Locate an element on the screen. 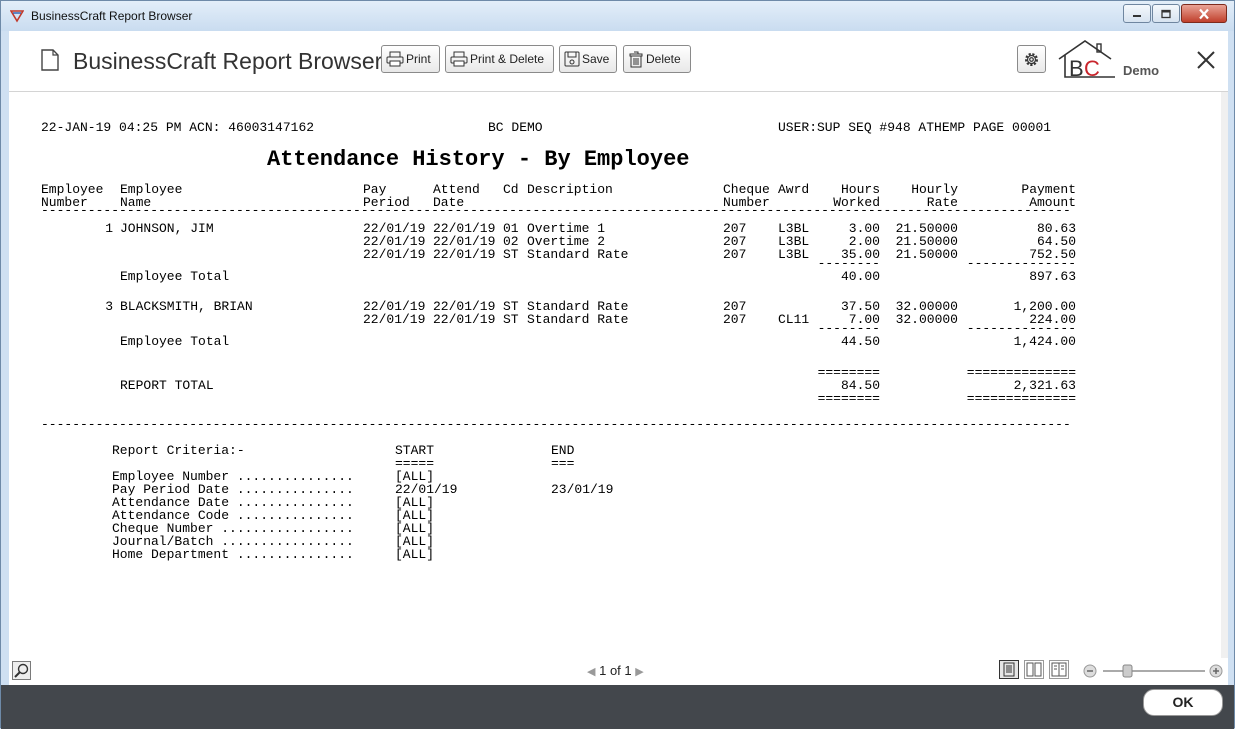 The width and height of the screenshot is (1235, 729). employee-name: BLACKSMITH, BRIAN is located at coordinates (186, 306).